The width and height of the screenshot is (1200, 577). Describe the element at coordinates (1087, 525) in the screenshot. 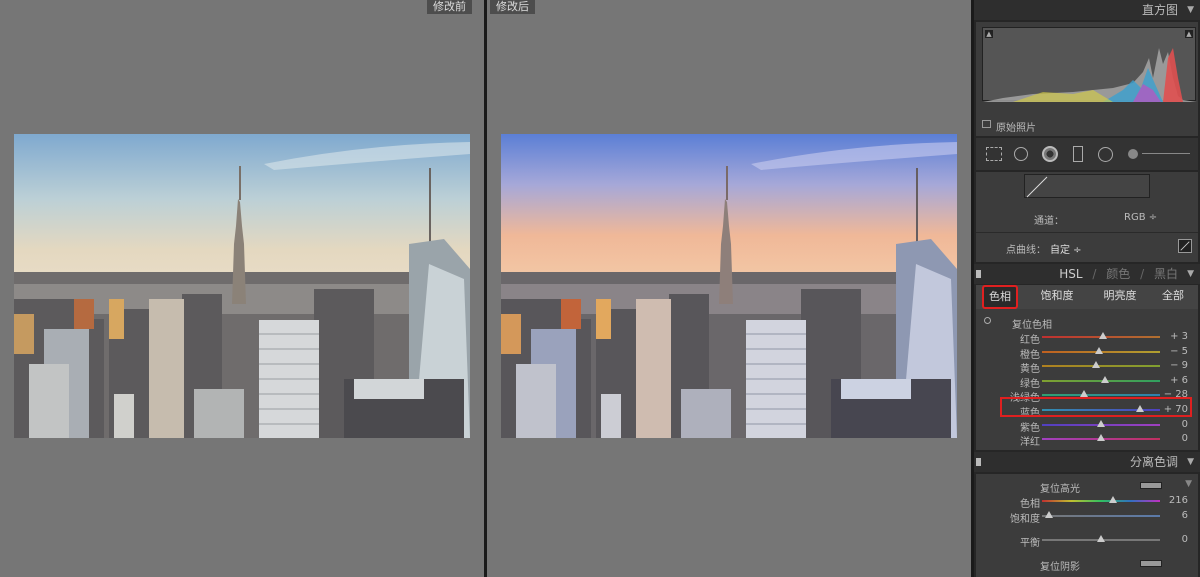

I see `split-toning-section: 复位高光 ▼ 色相 216 饱和度 6 平衡 0 复位阴影` at that location.